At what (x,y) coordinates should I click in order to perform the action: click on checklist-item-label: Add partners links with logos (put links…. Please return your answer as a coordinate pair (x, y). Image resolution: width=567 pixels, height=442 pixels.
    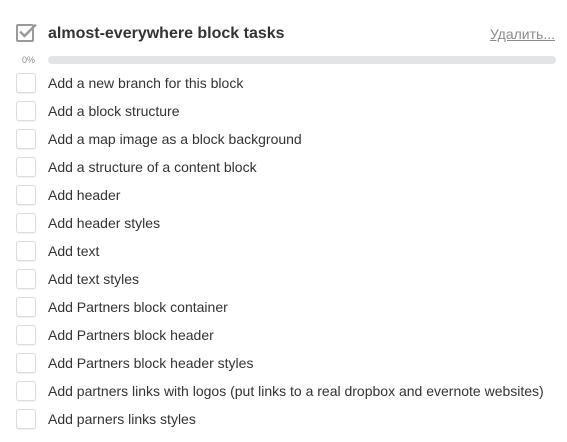
    Looking at the image, I should click on (296, 391).